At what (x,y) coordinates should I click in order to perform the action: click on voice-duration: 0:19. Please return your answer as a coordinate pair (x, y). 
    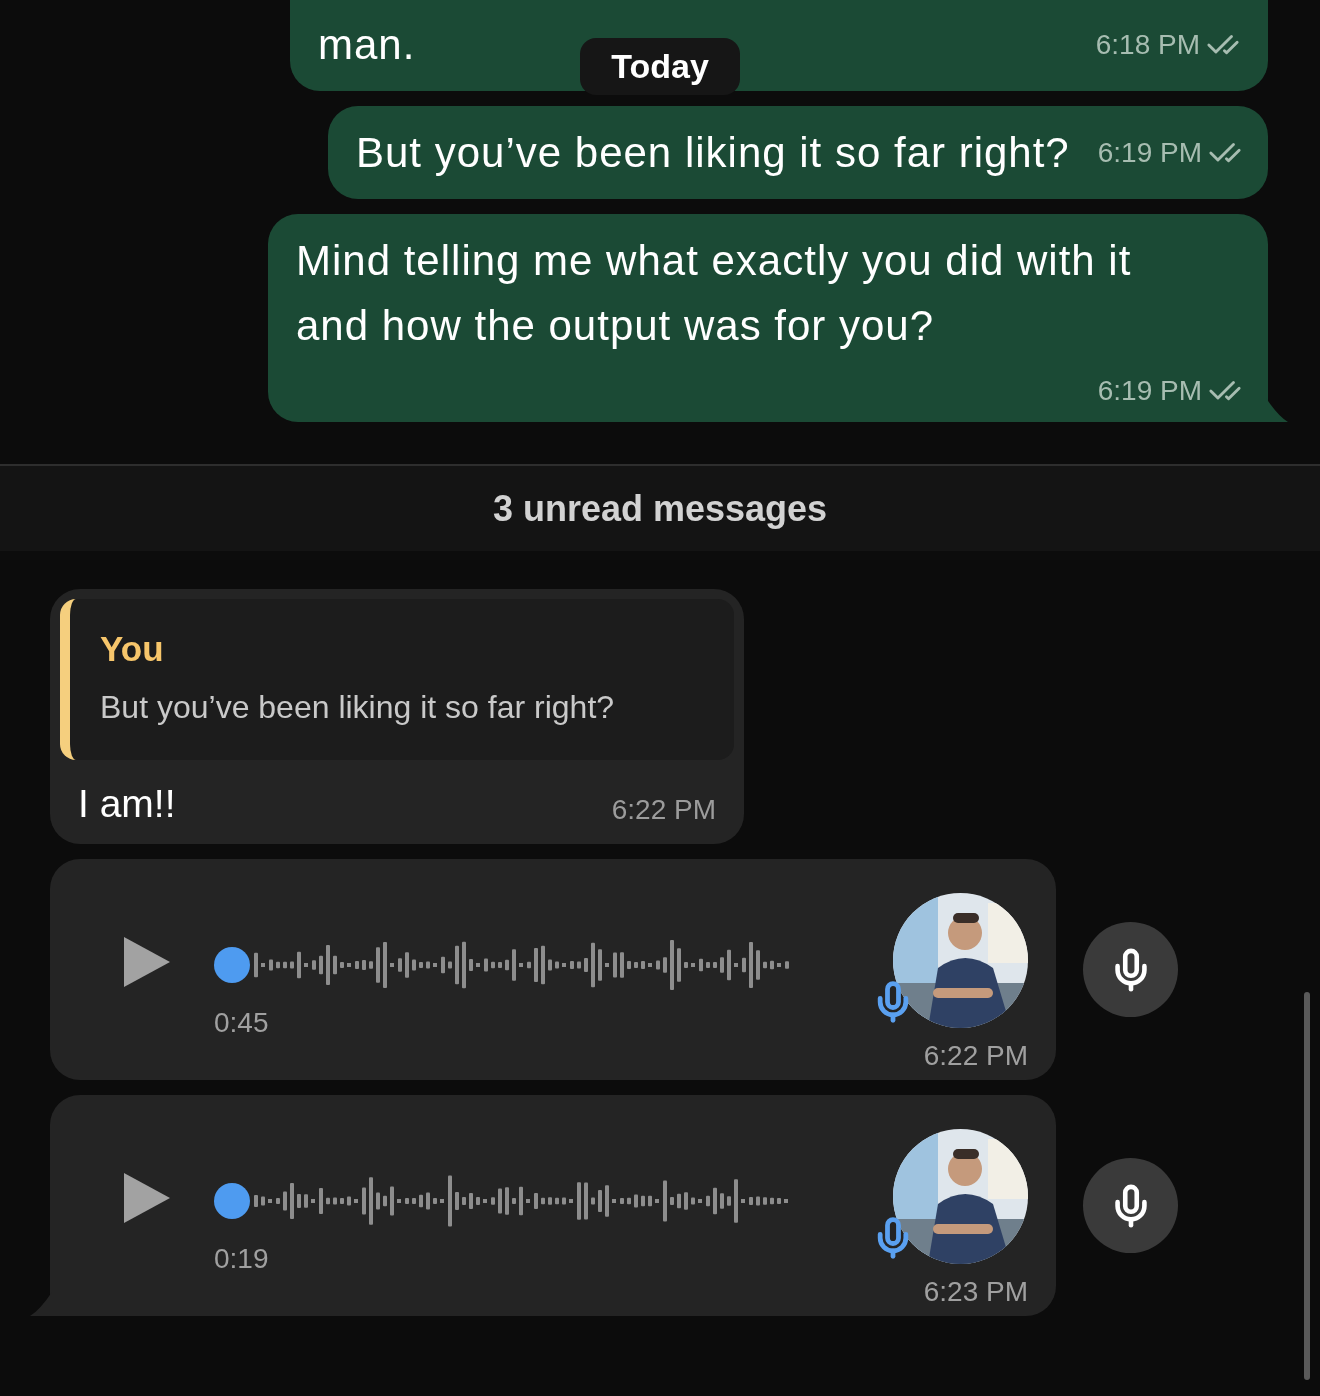
    Looking at the image, I should click on (241, 1259).